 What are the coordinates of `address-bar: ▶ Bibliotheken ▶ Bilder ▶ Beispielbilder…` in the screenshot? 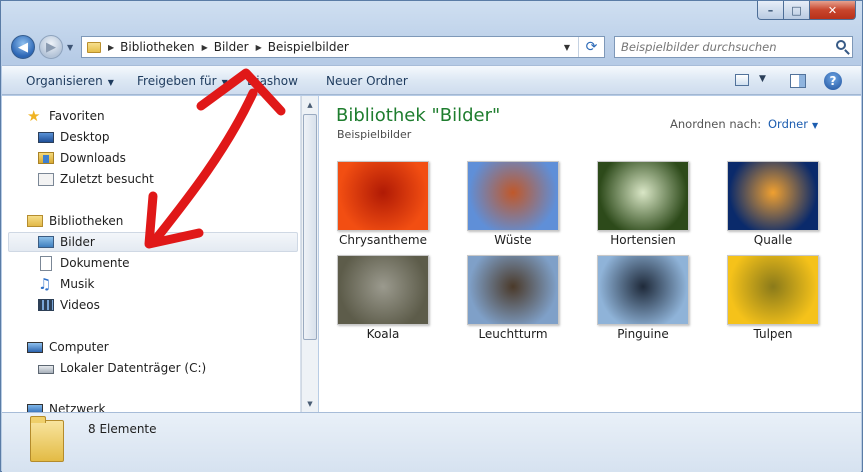 It's located at (343, 47).